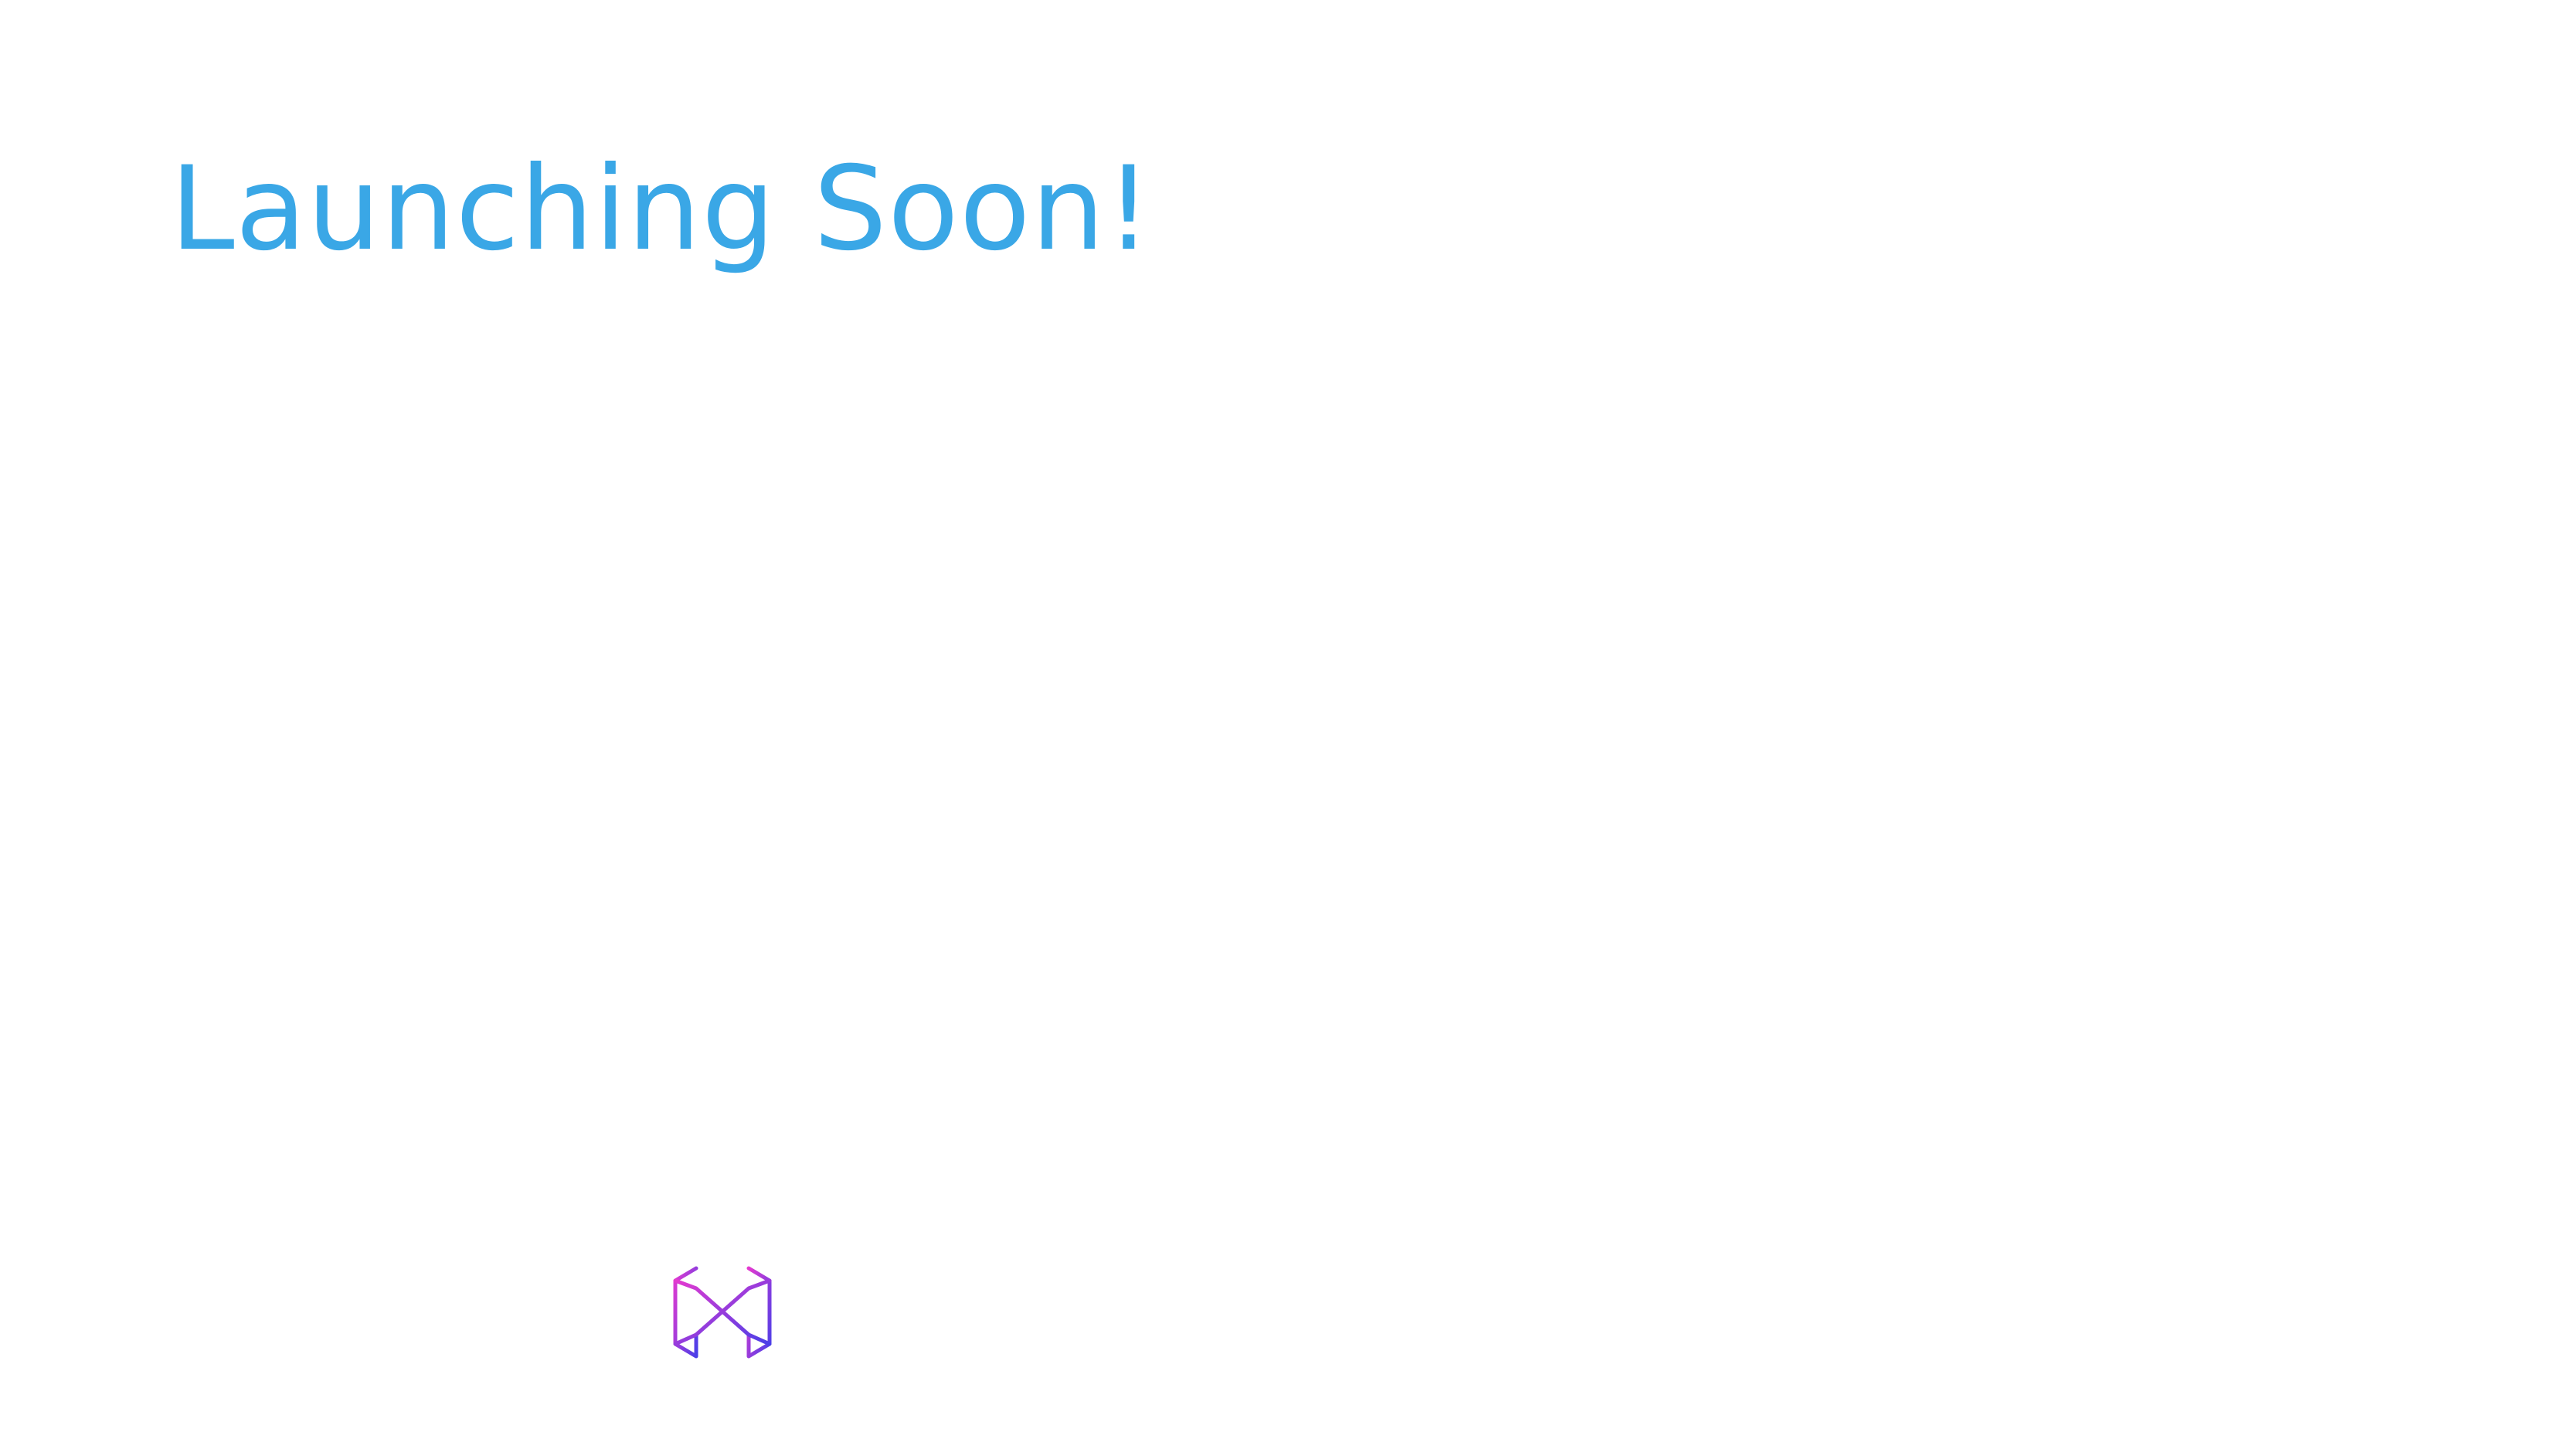 This screenshot has width=2576, height=1449. I want to click on page-title: Launching Soon!, so click(661, 209).